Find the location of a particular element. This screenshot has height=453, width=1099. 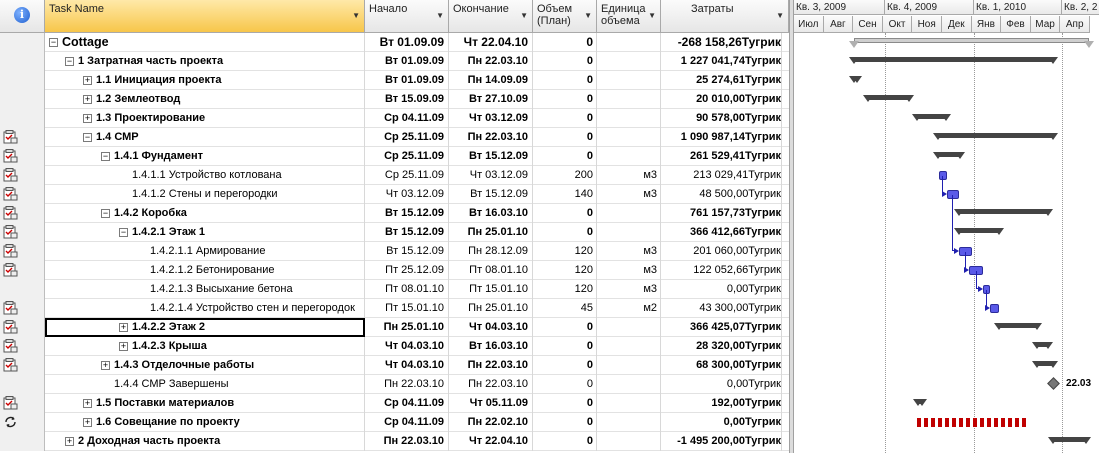

indicators-header: i is located at coordinates (22, 16).